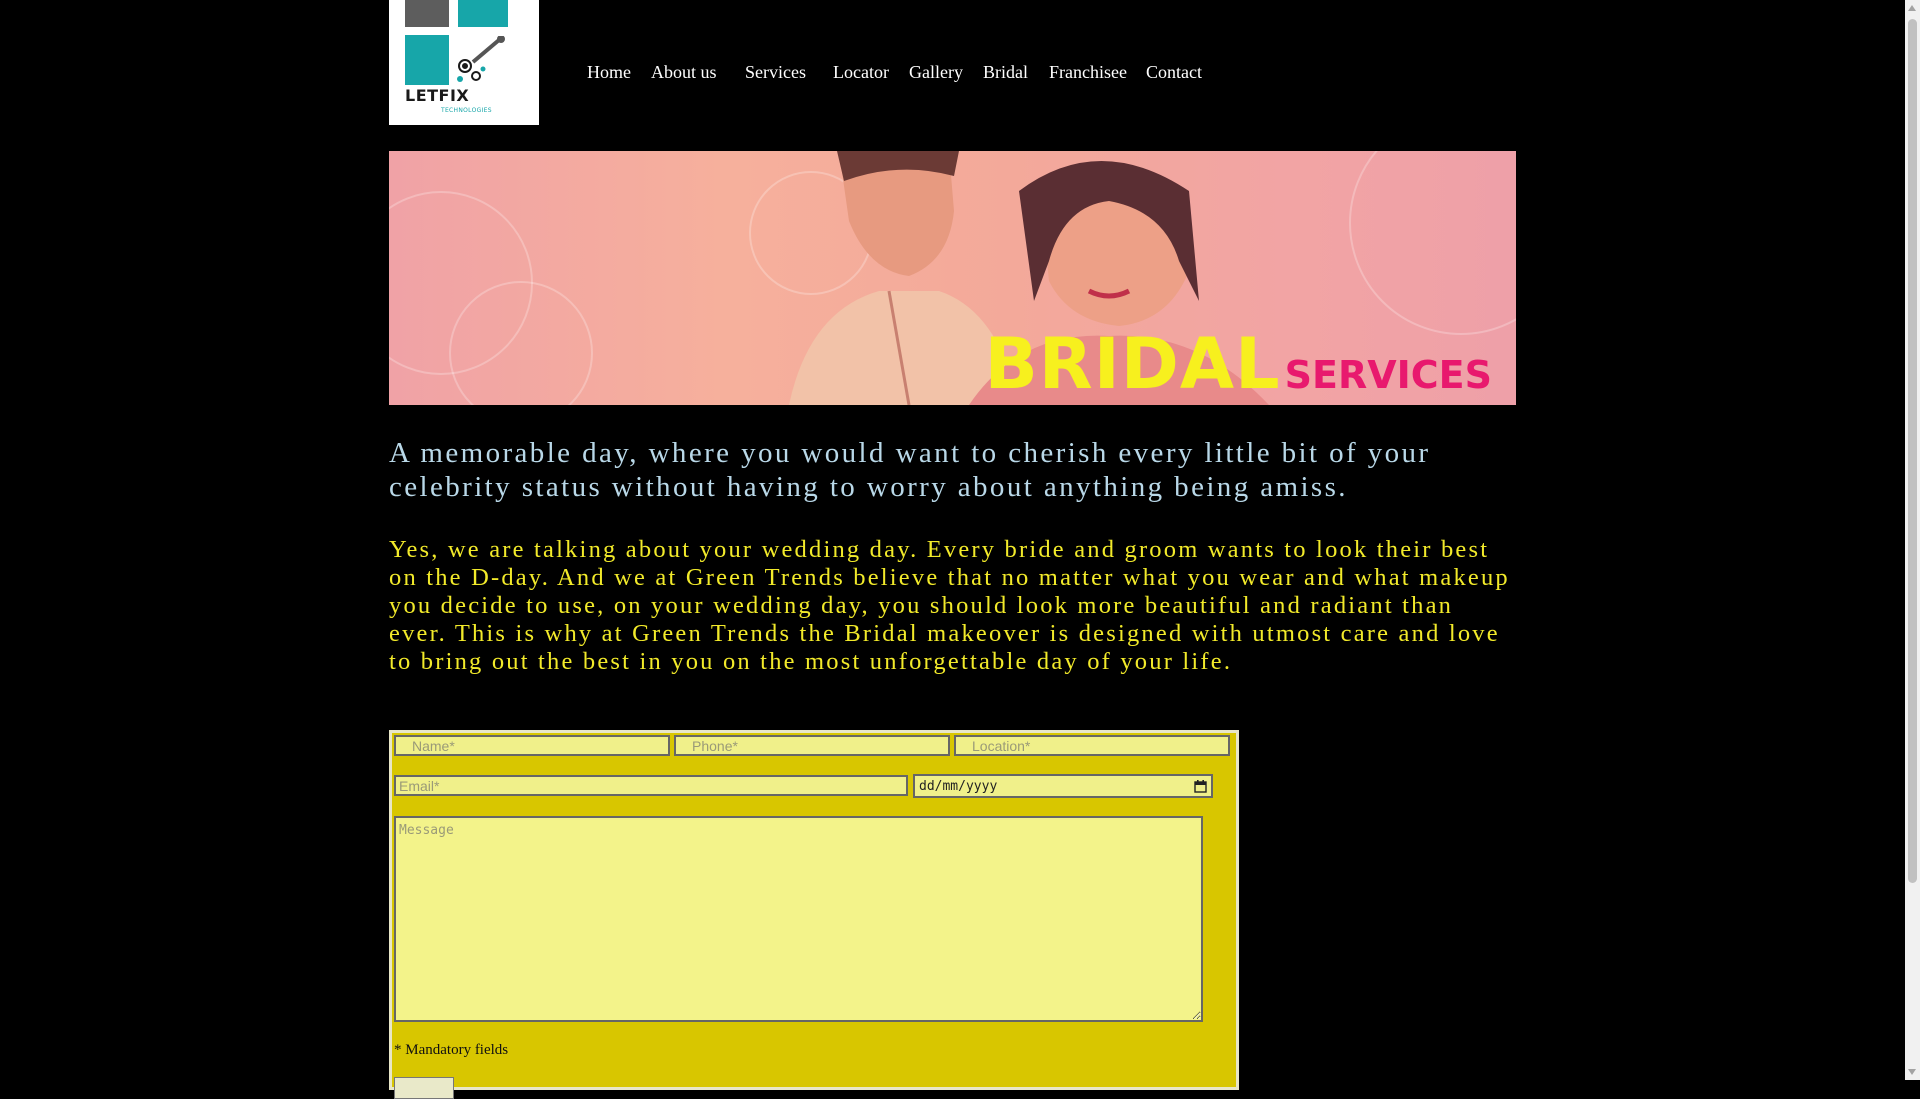  I want to click on page-scrollbar, so click(1912, 540).